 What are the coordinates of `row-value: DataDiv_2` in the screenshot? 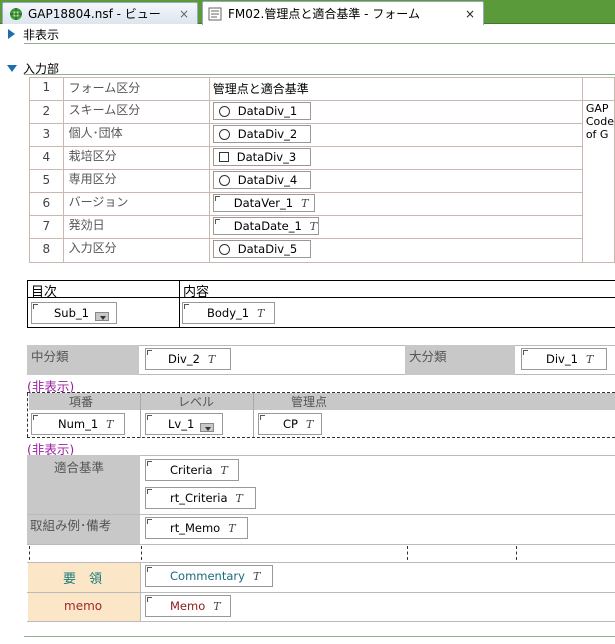 It's located at (395, 135).